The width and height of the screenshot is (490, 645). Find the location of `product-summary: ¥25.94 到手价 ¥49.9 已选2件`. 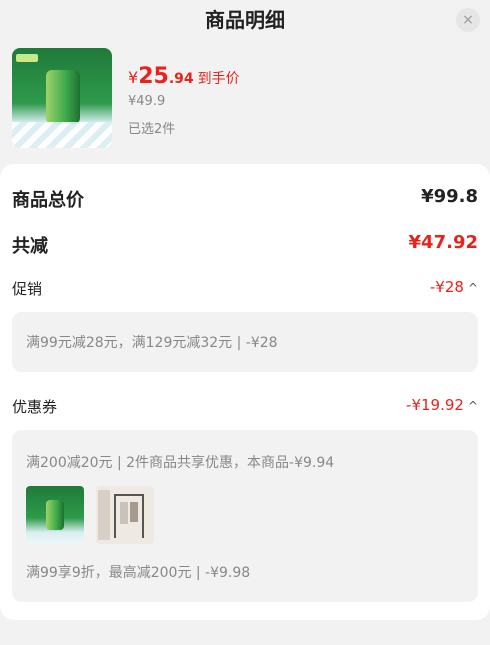

product-summary: ¥25.94 到手价 ¥49.9 已选2件 is located at coordinates (245, 98).